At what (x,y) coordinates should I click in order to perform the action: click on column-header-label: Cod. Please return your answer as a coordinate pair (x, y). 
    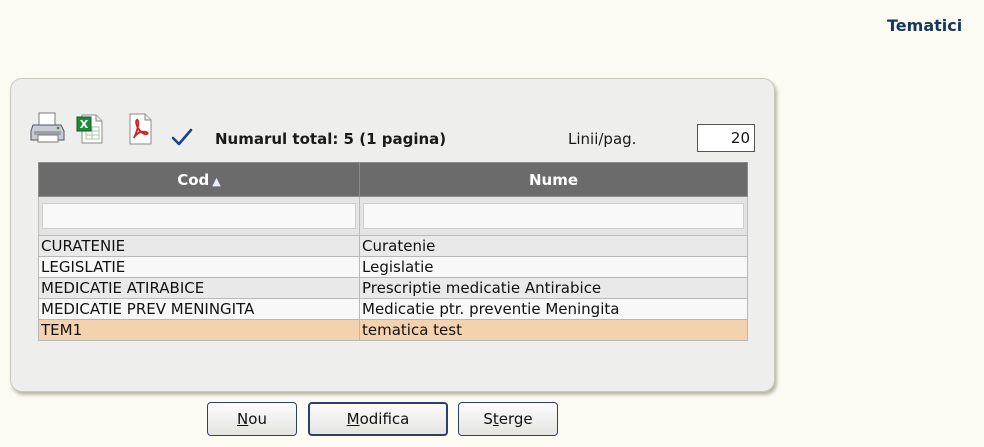
    Looking at the image, I should click on (193, 179).